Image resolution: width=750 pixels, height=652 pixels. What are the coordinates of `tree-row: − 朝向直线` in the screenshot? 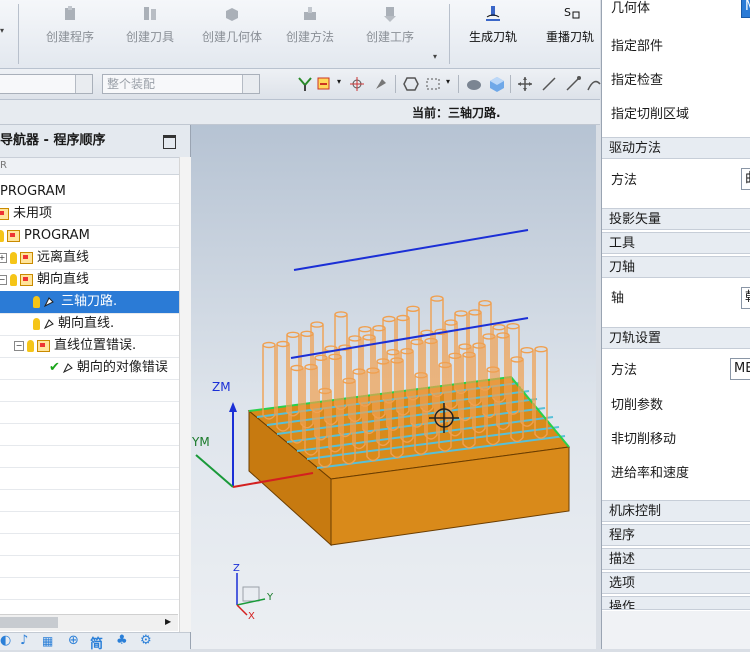 It's located at (89, 280).